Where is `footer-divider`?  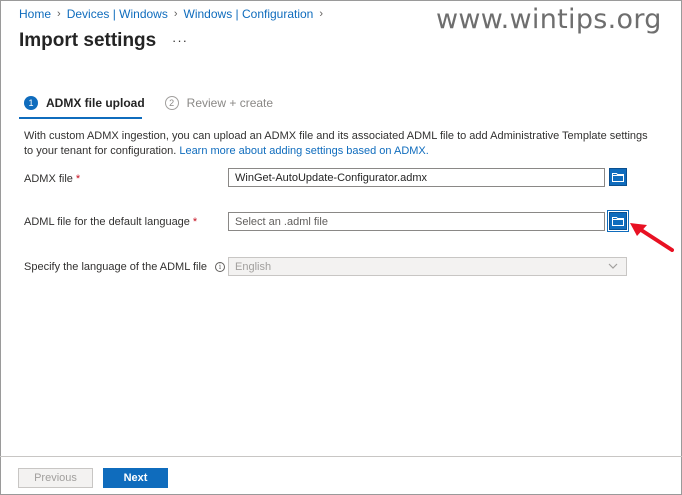 footer-divider is located at coordinates (341, 456).